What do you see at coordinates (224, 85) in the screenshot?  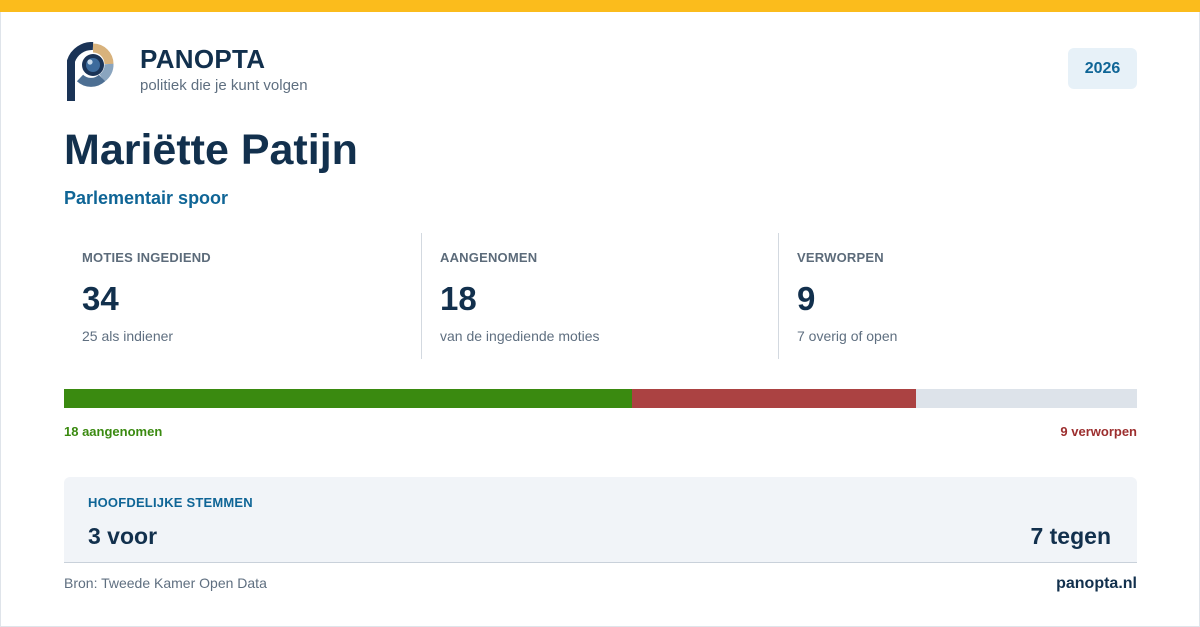 I see `brand-tagline: politiek die je kunt volgen` at bounding box center [224, 85].